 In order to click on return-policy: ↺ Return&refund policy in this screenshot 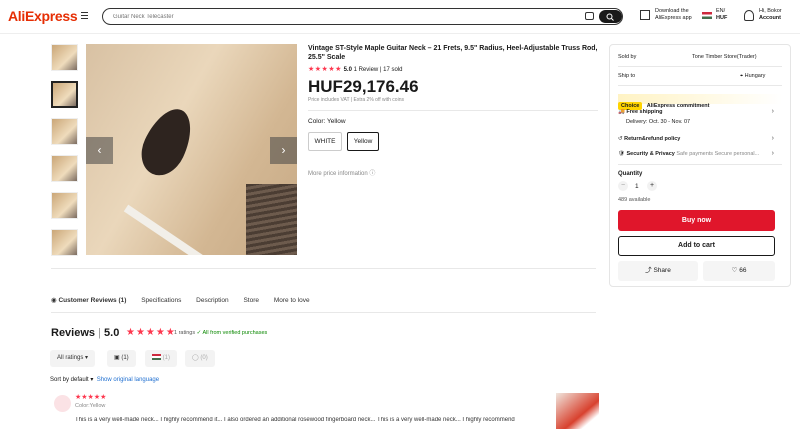, I will do `click(649, 139)`.